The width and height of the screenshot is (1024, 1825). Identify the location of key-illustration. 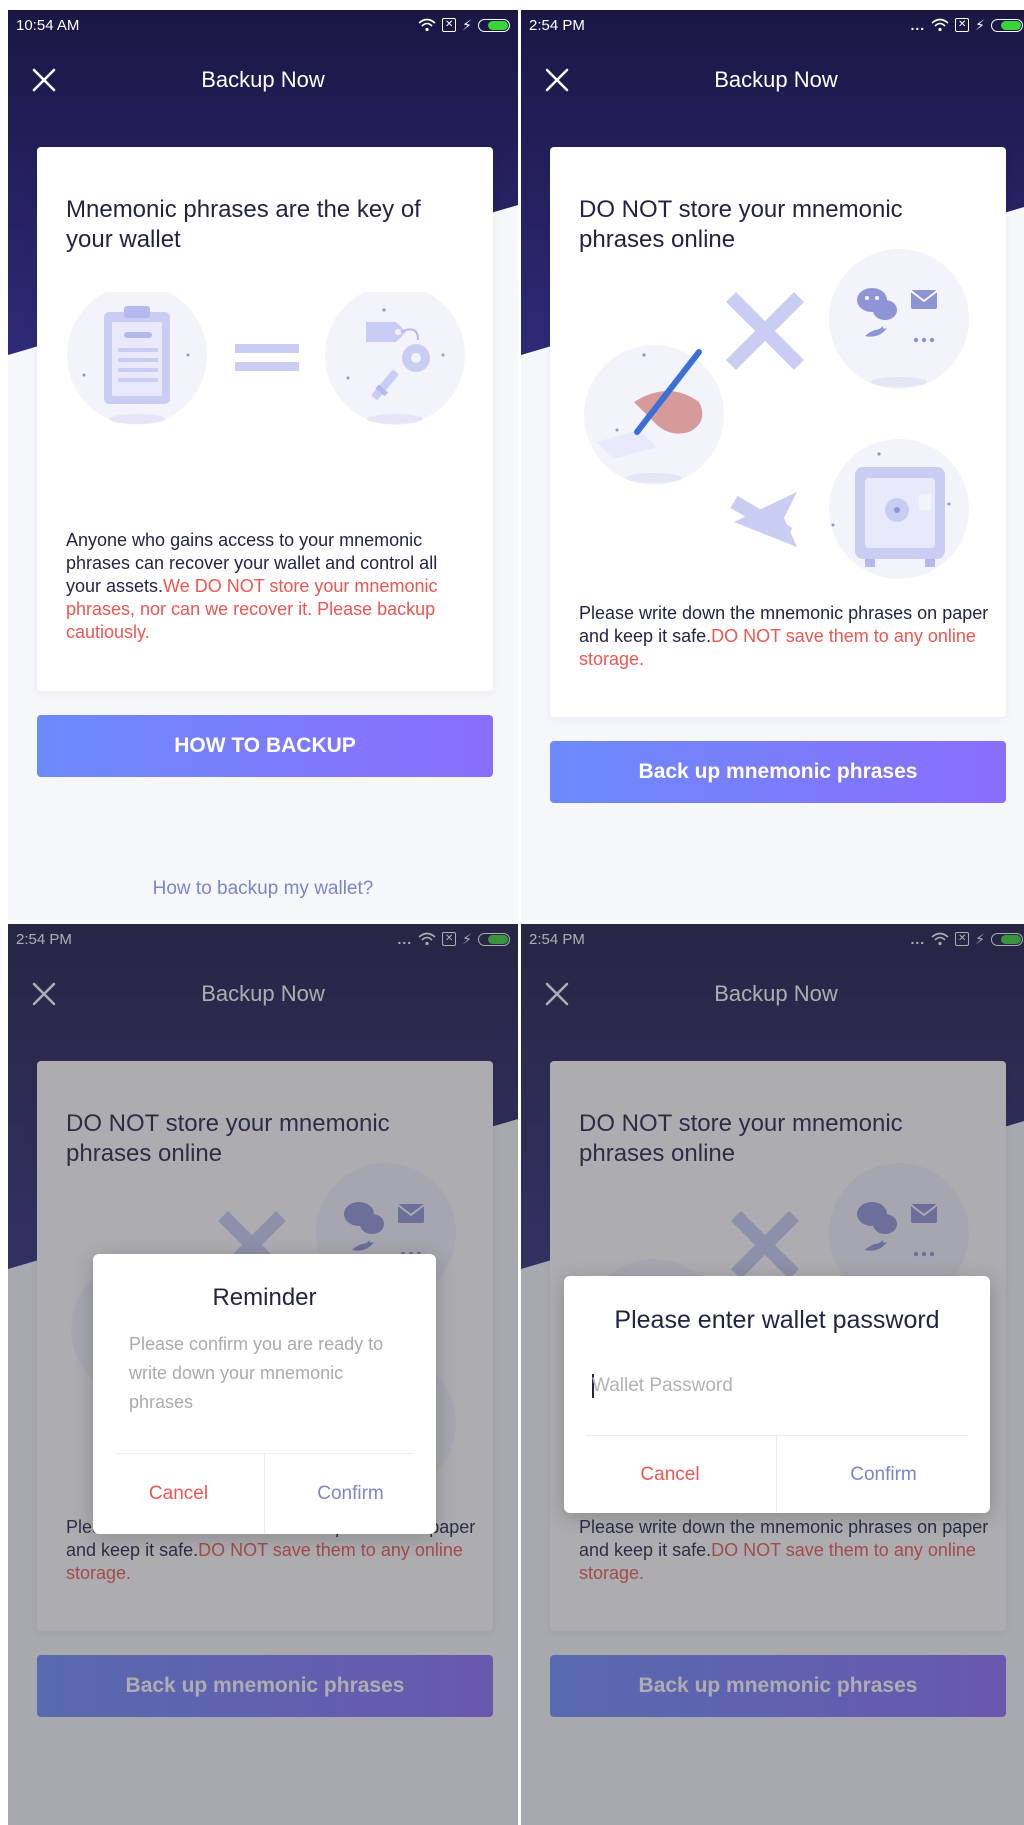
(266, 358).